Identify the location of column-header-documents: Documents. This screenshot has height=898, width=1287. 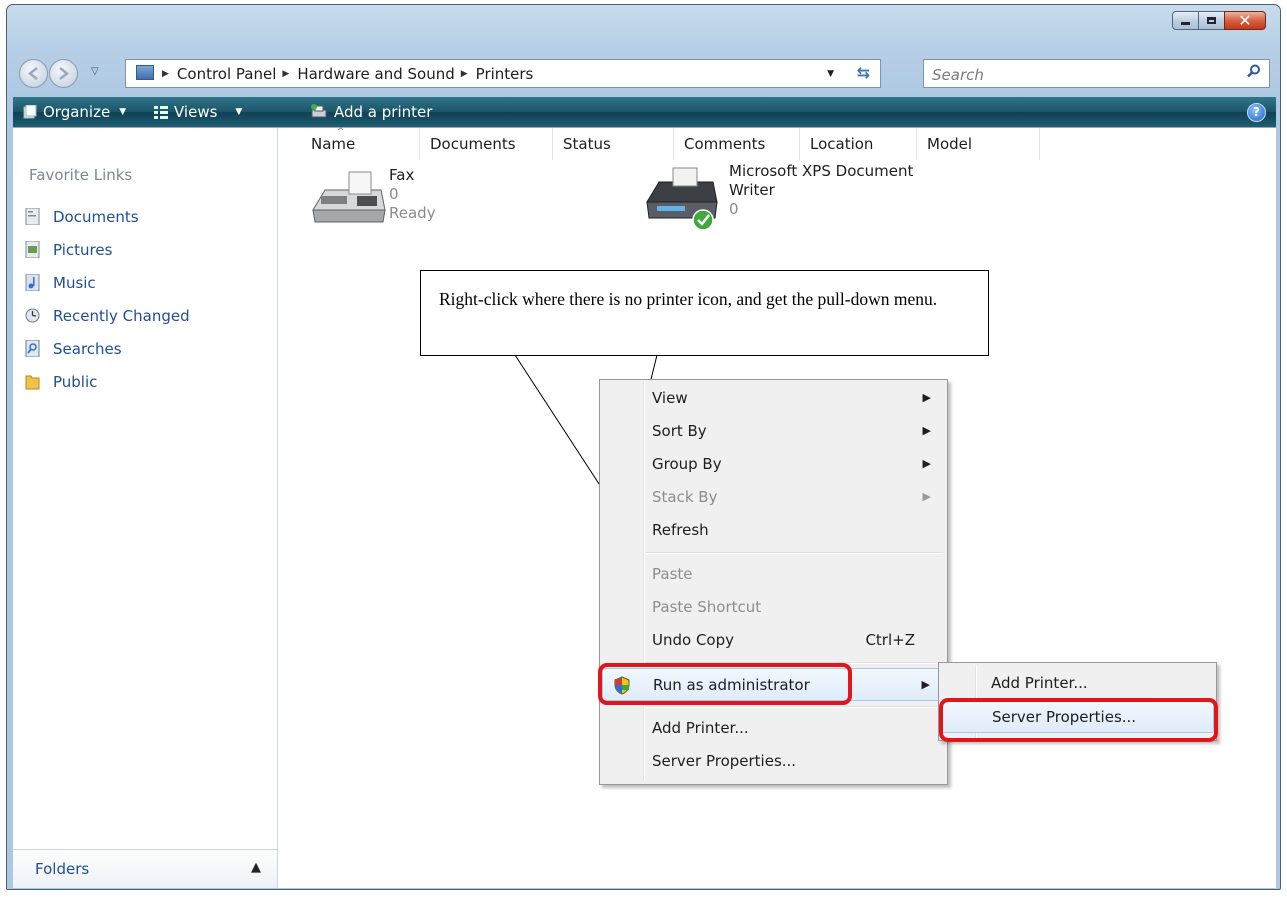
(486, 144).